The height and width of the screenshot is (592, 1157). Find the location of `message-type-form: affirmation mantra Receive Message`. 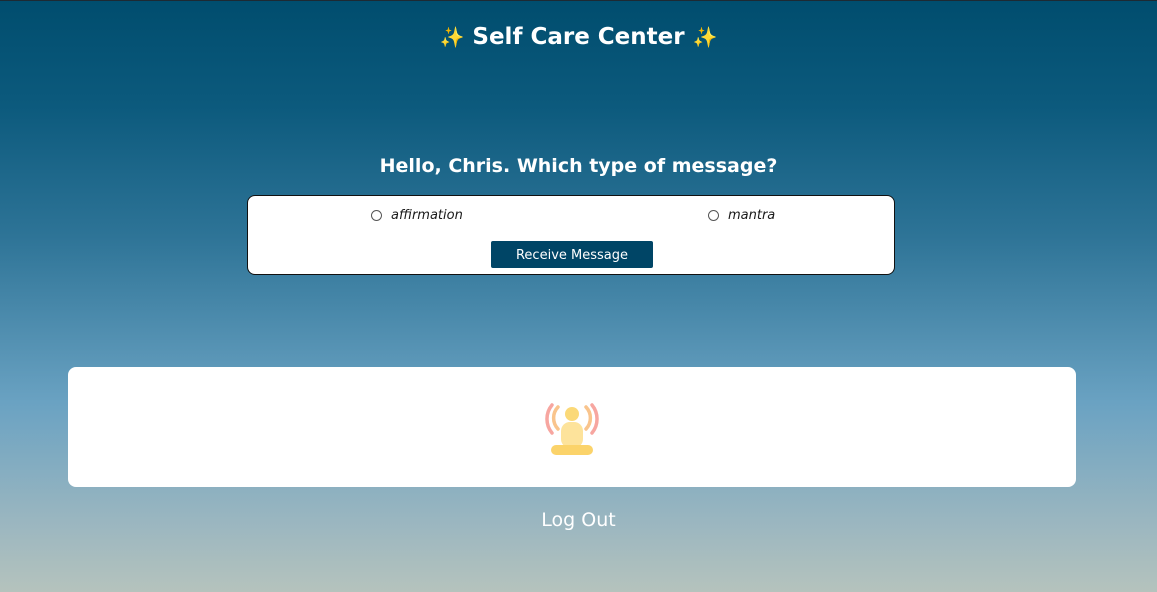

message-type-form: affirmation mantra Receive Message is located at coordinates (571, 235).